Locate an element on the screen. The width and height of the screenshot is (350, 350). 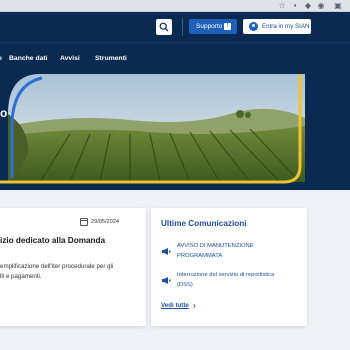
communications-title: Ultime Comunicazioni is located at coordinates (204, 223).